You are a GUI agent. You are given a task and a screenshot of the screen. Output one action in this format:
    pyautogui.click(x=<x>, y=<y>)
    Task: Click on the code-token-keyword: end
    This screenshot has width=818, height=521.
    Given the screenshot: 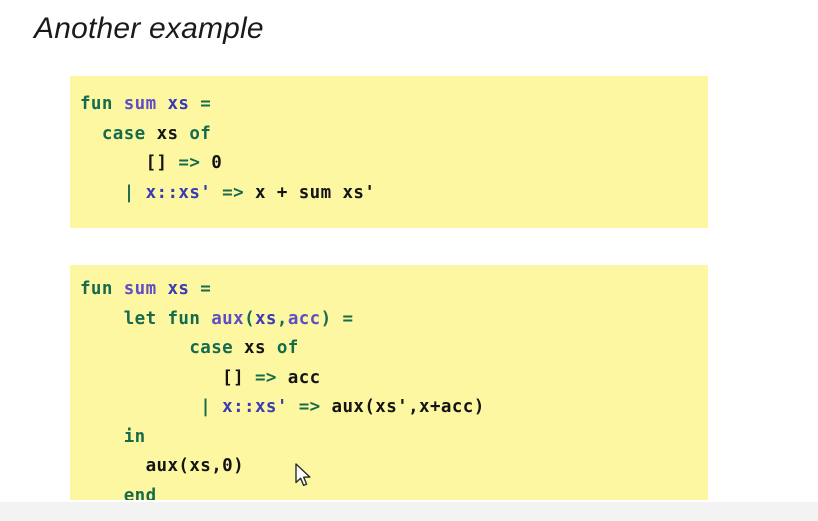 What is the action you would take?
    pyautogui.click(x=140, y=493)
    